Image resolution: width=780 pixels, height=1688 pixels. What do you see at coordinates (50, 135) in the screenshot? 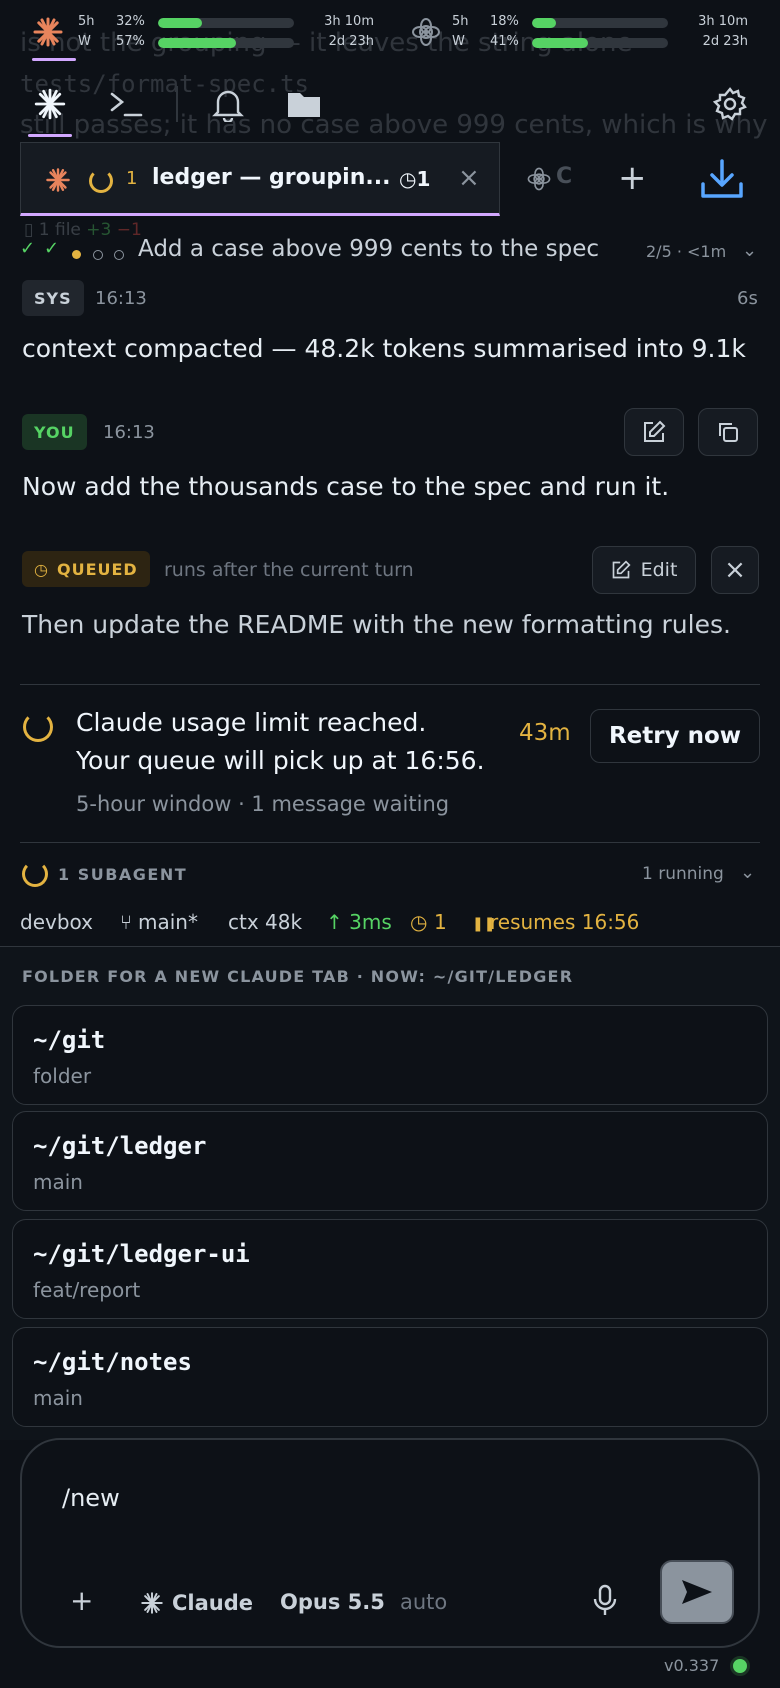
I see `toolbar-active-indicator` at bounding box center [50, 135].